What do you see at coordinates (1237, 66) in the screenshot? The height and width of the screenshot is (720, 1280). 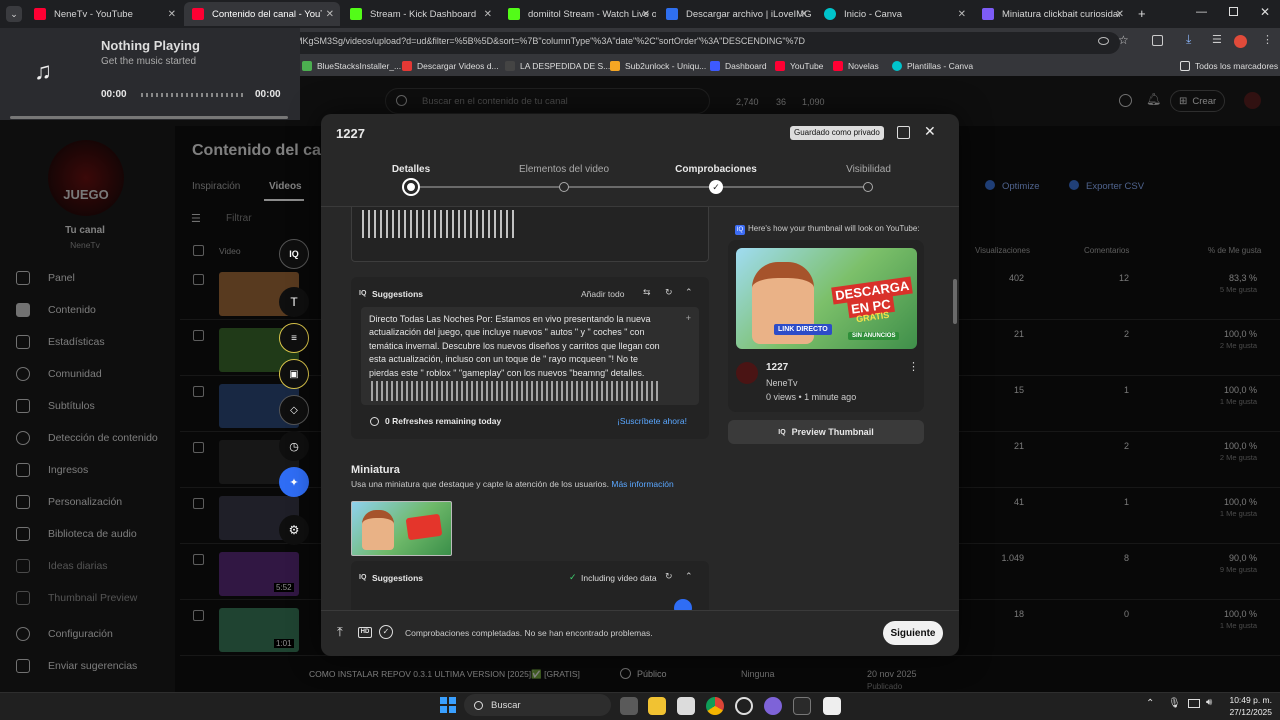 I see `bookmark-label: Todos los marcadores` at bounding box center [1237, 66].